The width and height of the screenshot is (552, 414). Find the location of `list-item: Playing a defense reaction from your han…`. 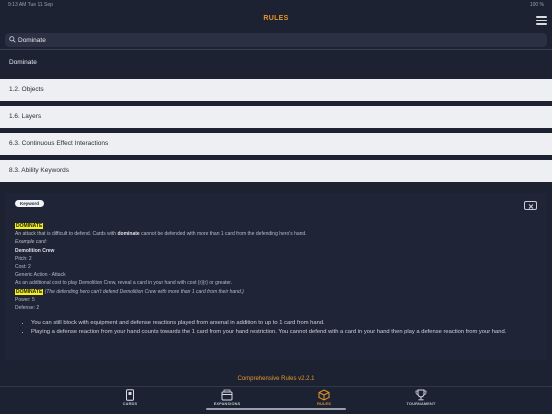

list-item: Playing a defense reaction from your han… is located at coordinates (281, 332).